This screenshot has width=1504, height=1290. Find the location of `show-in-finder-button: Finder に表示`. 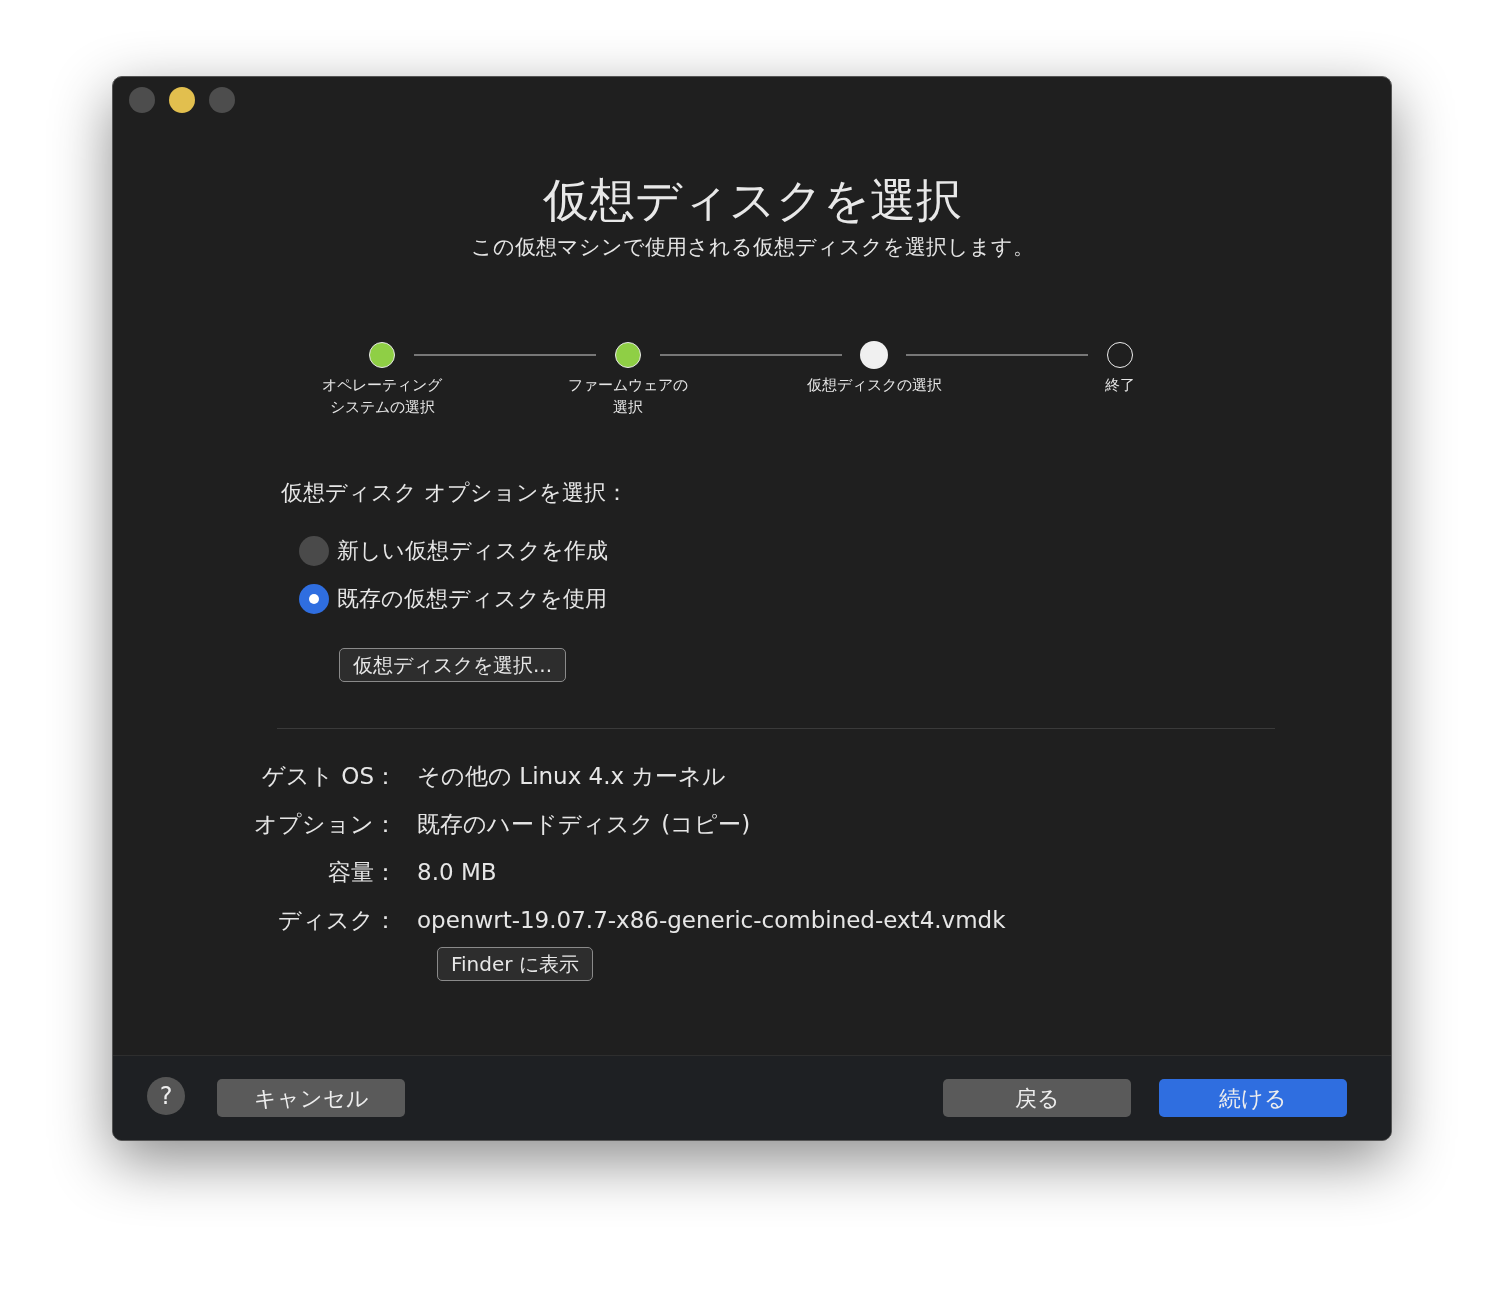

show-in-finder-button: Finder に表示 is located at coordinates (515, 963).